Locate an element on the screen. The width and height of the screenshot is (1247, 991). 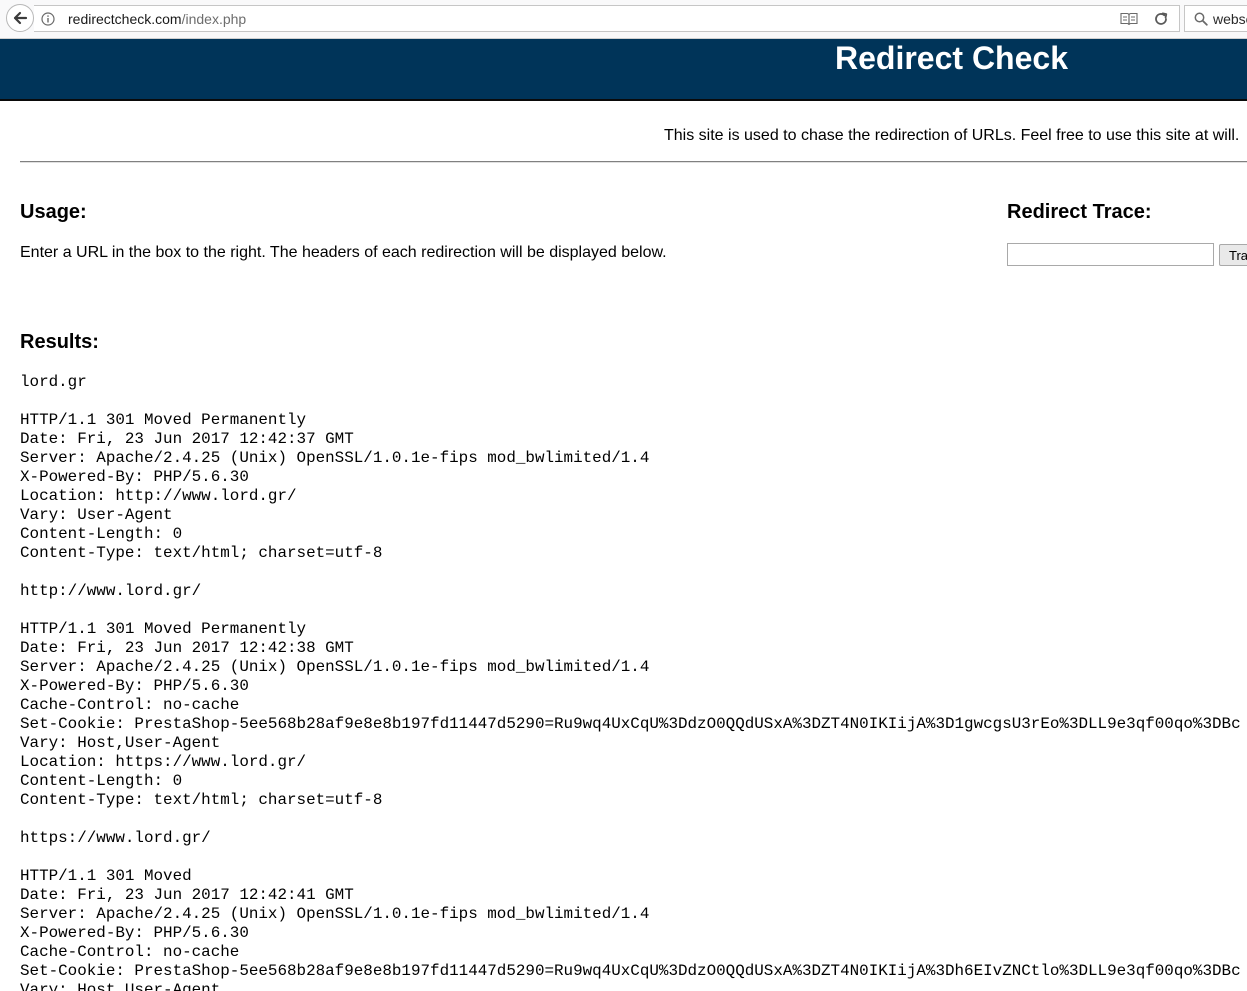
site-title: Redirect Check is located at coordinates (951, 58).